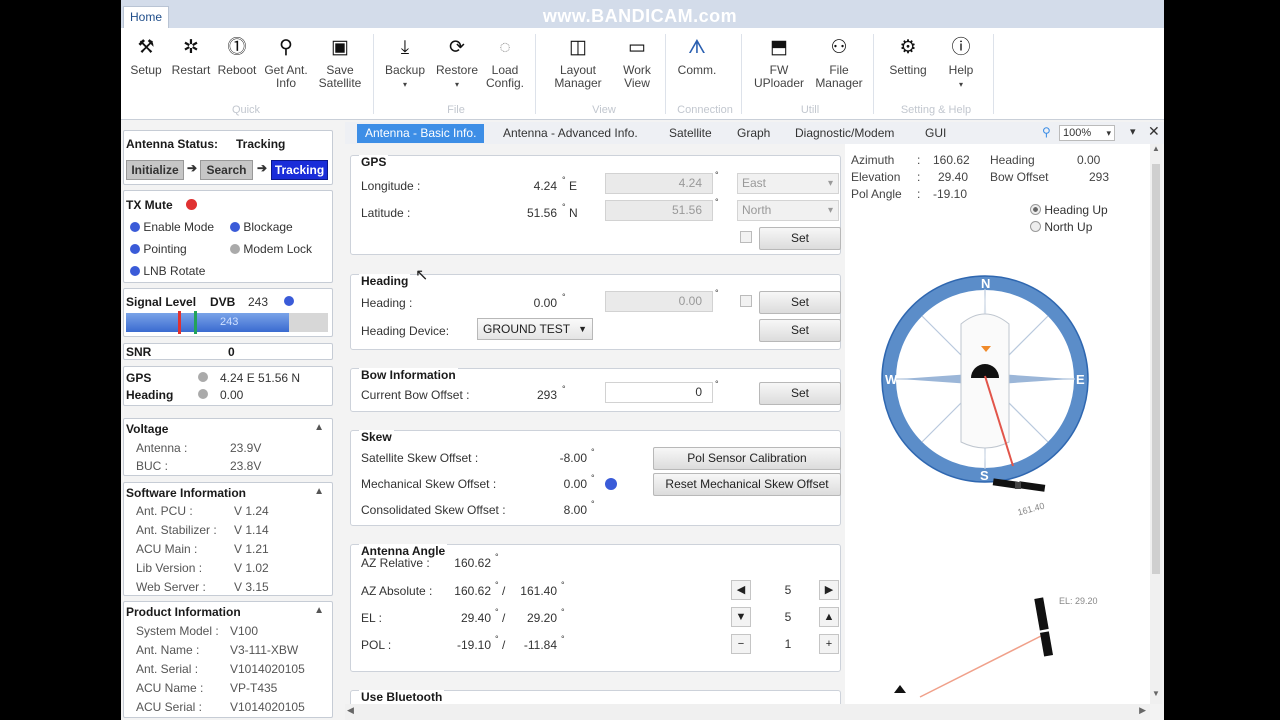  Describe the element at coordinates (829, 617) in the screenshot. I see `el-up-button: ▲` at that location.